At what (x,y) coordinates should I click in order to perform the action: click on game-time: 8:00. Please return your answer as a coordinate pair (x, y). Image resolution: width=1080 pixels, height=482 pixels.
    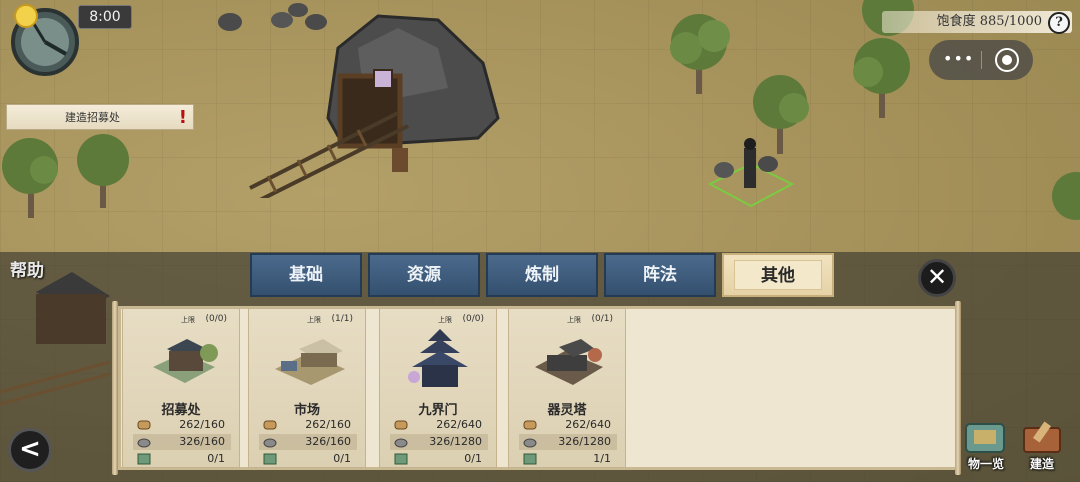
    Looking at the image, I should click on (105, 17).